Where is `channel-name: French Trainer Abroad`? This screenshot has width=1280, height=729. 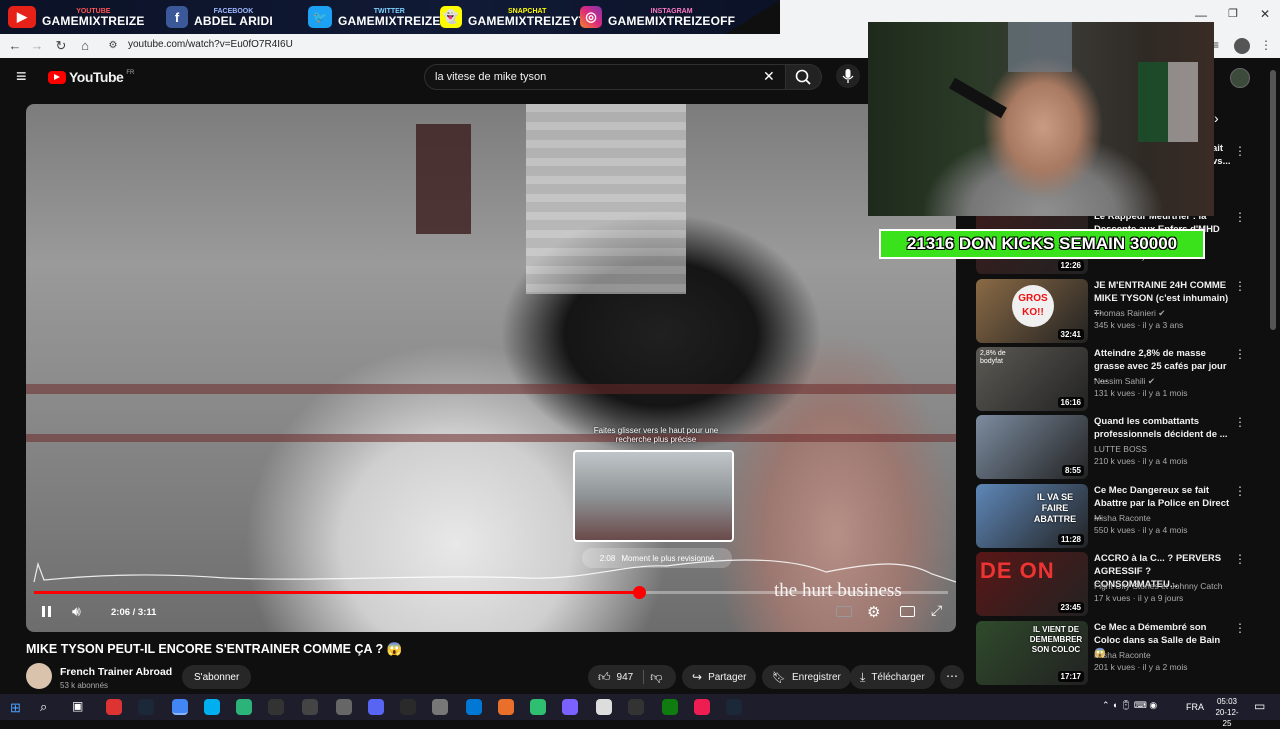 channel-name: French Trainer Abroad is located at coordinates (116, 672).